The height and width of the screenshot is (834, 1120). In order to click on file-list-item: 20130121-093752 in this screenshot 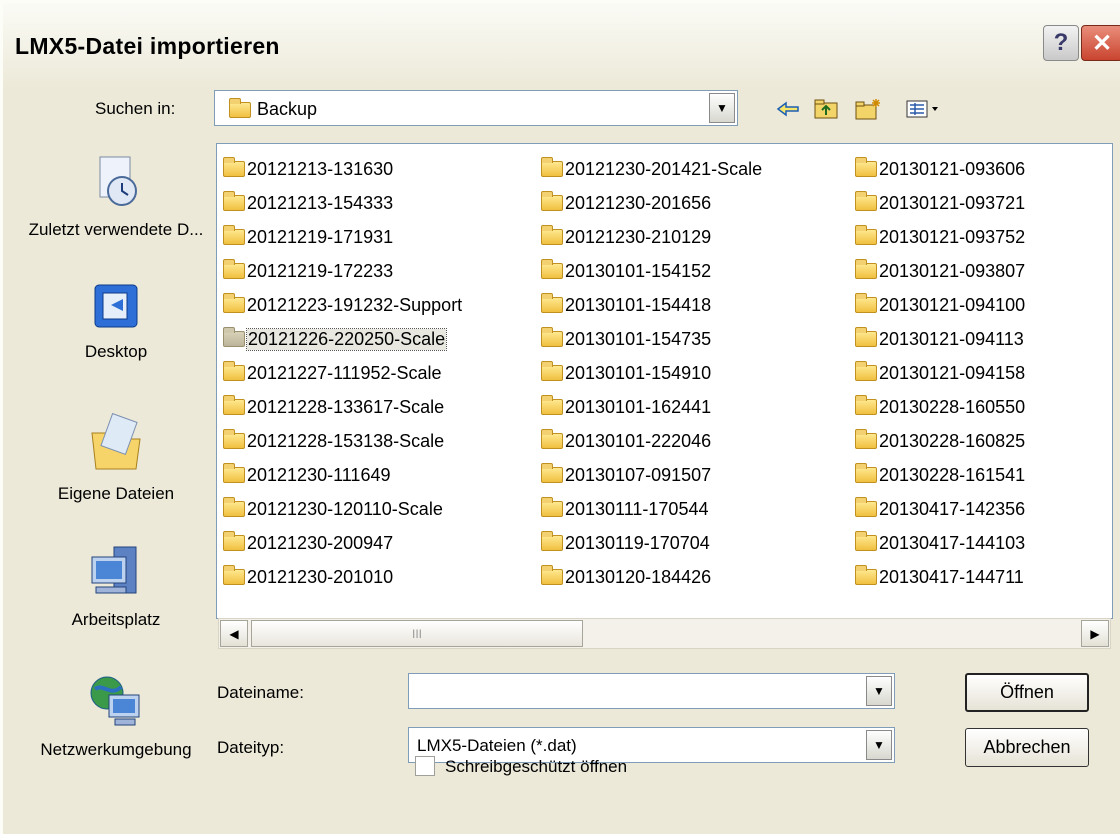, I will do `click(938, 237)`.